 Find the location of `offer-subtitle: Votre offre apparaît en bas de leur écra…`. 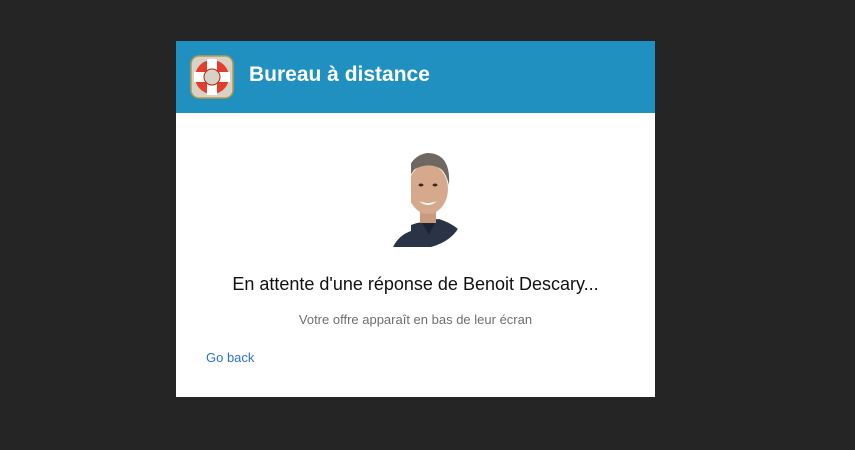

offer-subtitle: Votre offre apparaît en bas de leur écra… is located at coordinates (415, 319).